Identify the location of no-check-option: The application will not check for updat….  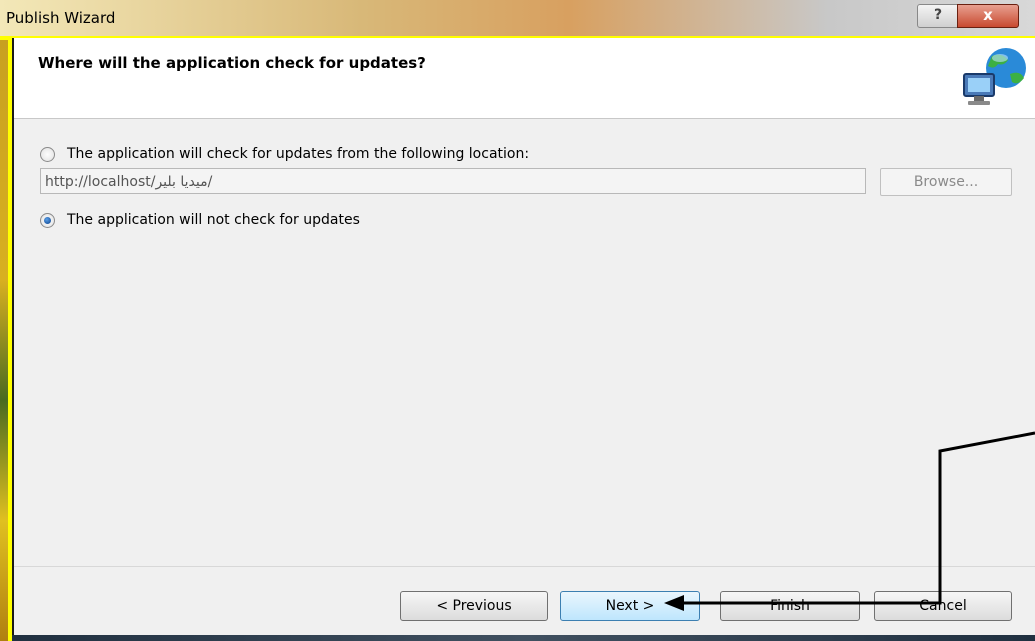
(200, 220).